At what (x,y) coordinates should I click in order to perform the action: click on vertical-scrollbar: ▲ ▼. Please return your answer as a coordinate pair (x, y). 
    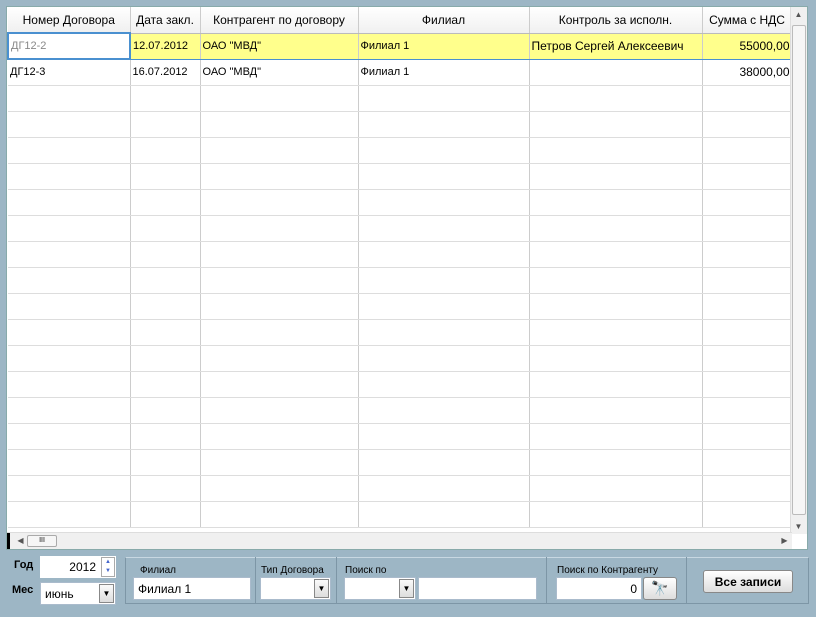
    Looking at the image, I should click on (798, 270).